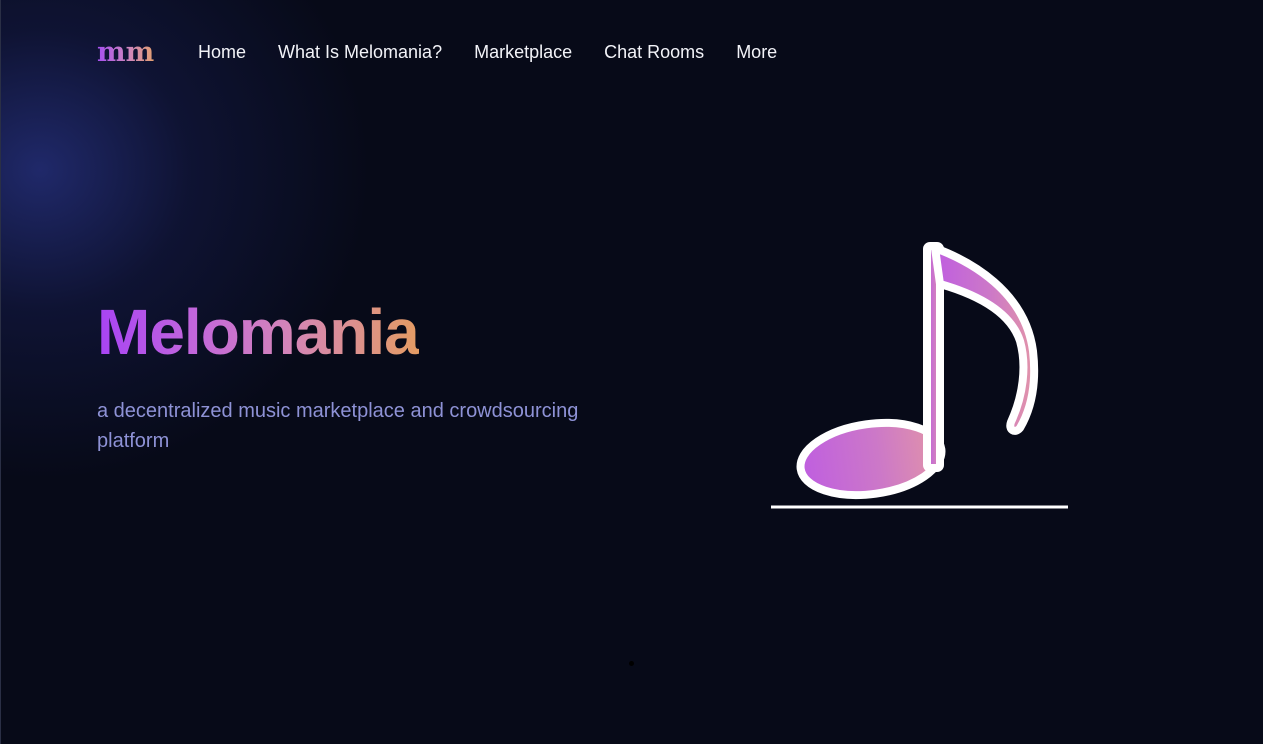 Image resolution: width=1263 pixels, height=744 pixels. What do you see at coordinates (756, 52) in the screenshot?
I see `nav-item-more: More` at bounding box center [756, 52].